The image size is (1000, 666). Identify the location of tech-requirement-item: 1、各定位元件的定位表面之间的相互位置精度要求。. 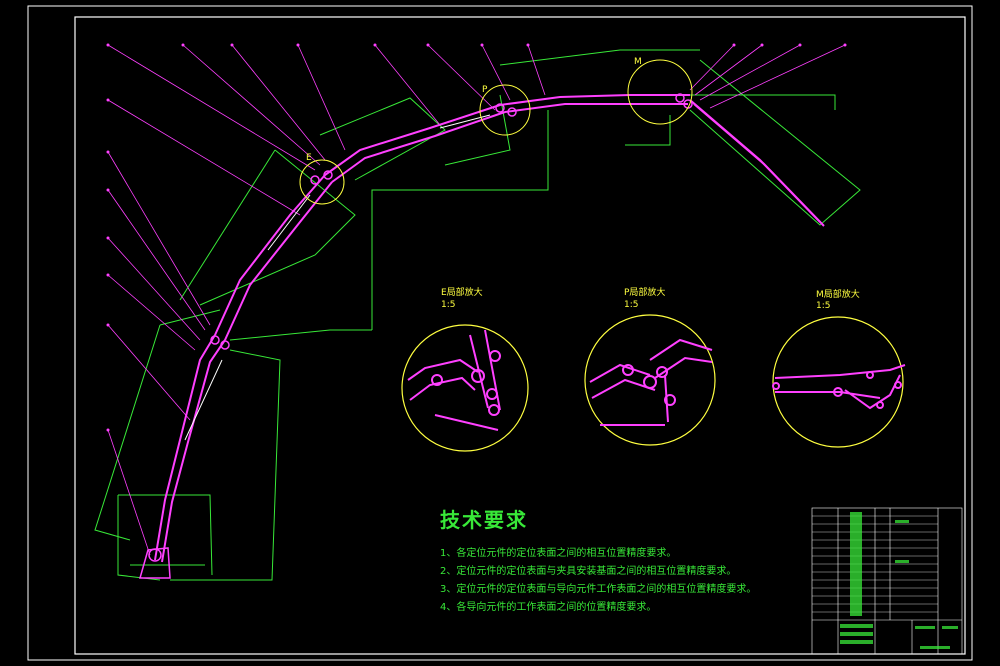
(558, 553).